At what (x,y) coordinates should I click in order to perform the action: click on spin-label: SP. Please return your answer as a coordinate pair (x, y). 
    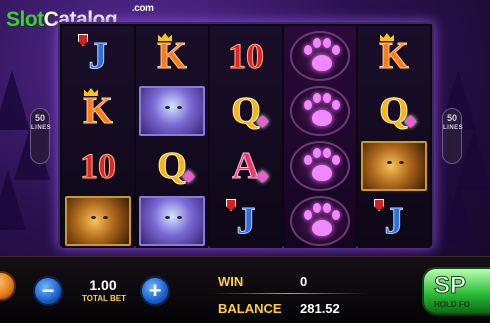
    Looking at the image, I should click on (450, 286).